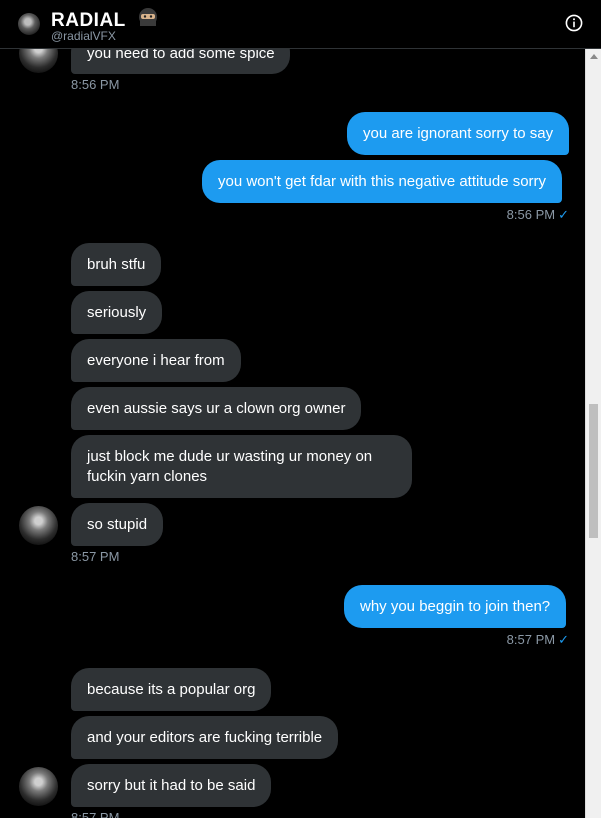 Image resolution: width=601 pixels, height=818 pixels. I want to click on message-bubble: even aussie says ur a clown org owner, so click(216, 408).